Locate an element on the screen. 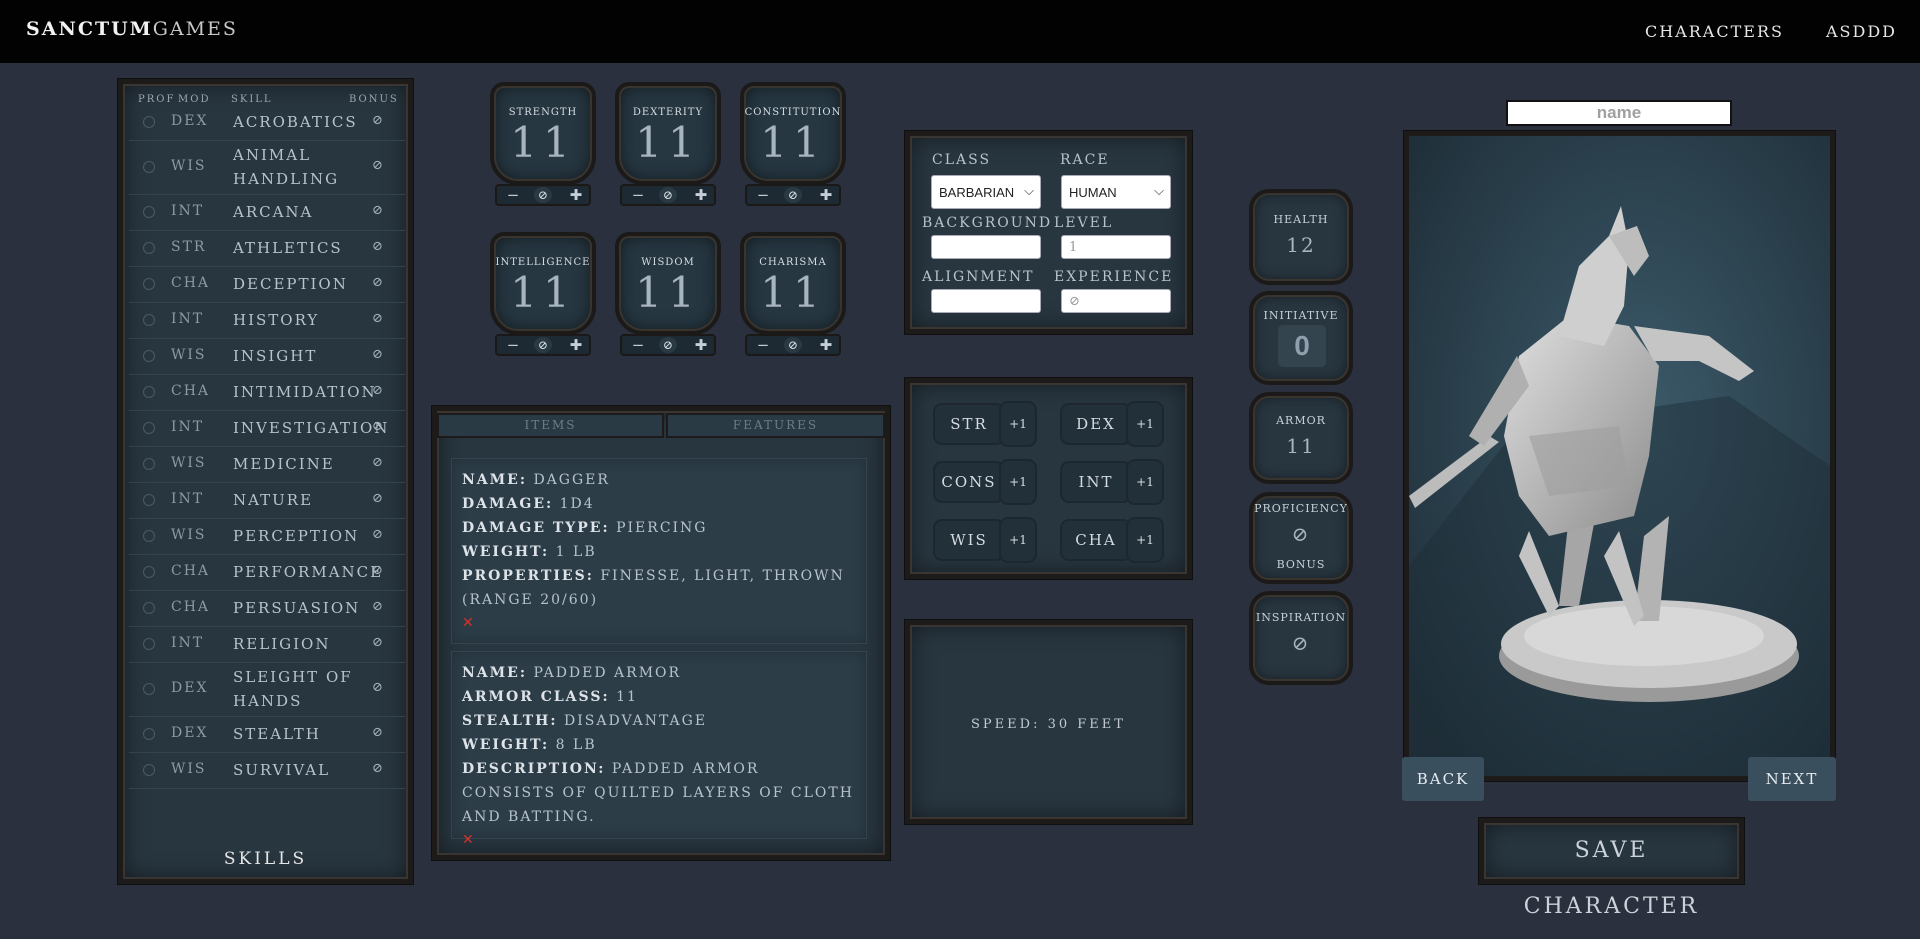  skill-name: ATHLETICS is located at coordinates (288, 248).